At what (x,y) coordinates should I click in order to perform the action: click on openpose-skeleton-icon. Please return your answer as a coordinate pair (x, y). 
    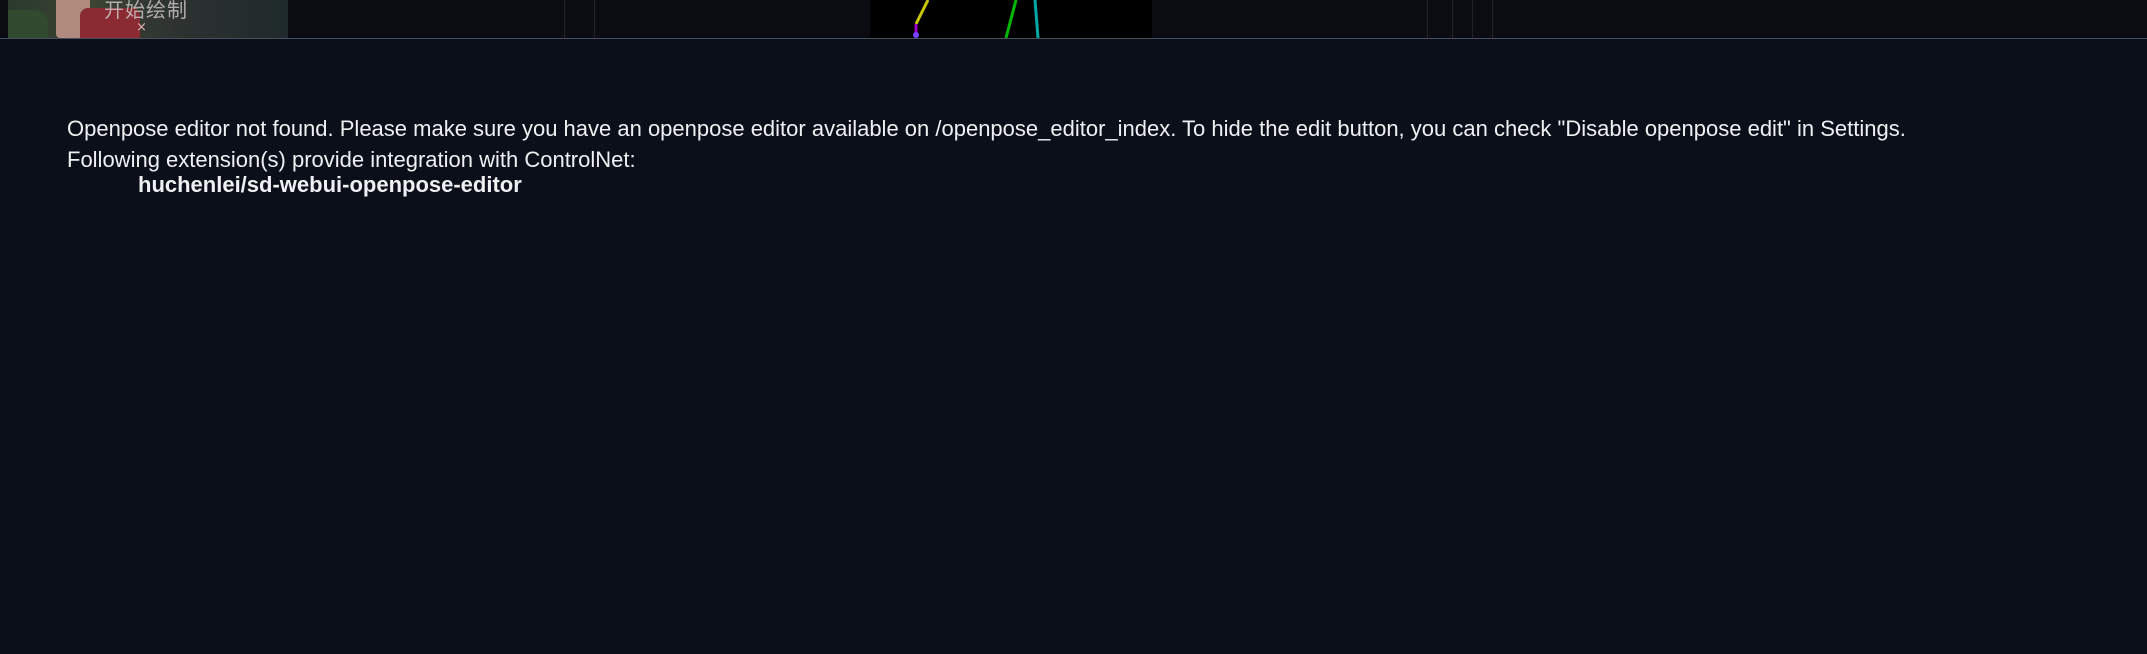
    Looking at the image, I should click on (976, 19).